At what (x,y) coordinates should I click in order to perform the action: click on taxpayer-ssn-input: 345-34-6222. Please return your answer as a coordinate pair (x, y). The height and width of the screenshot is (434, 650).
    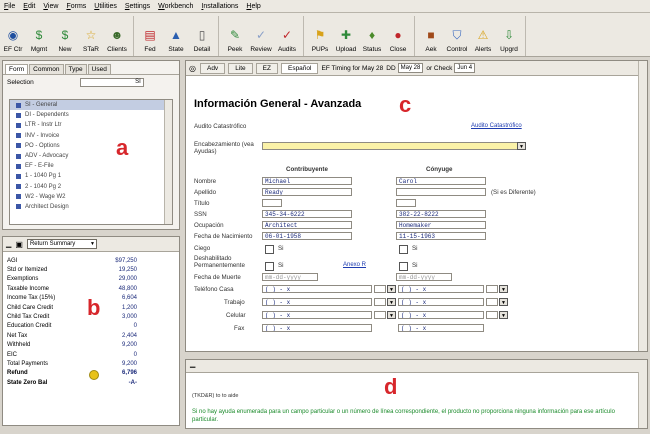
    Looking at the image, I should click on (307, 214).